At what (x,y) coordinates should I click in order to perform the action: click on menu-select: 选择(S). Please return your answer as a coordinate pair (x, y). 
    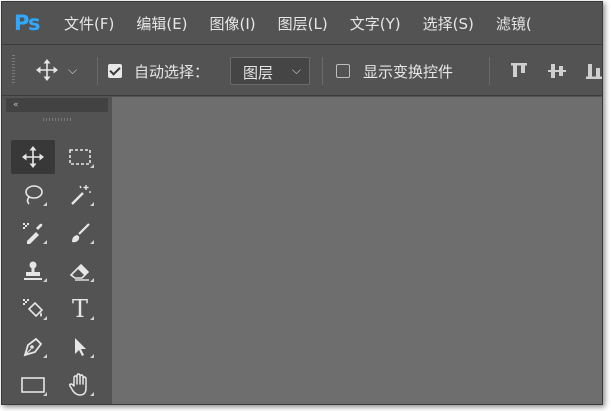
    Looking at the image, I should click on (448, 23).